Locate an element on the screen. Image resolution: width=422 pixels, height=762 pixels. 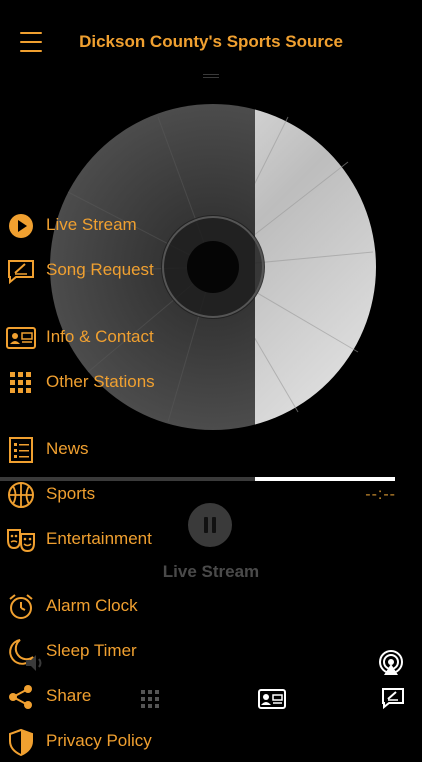
menu-item-info-contact: Info & Contact is located at coordinates (120, 338).